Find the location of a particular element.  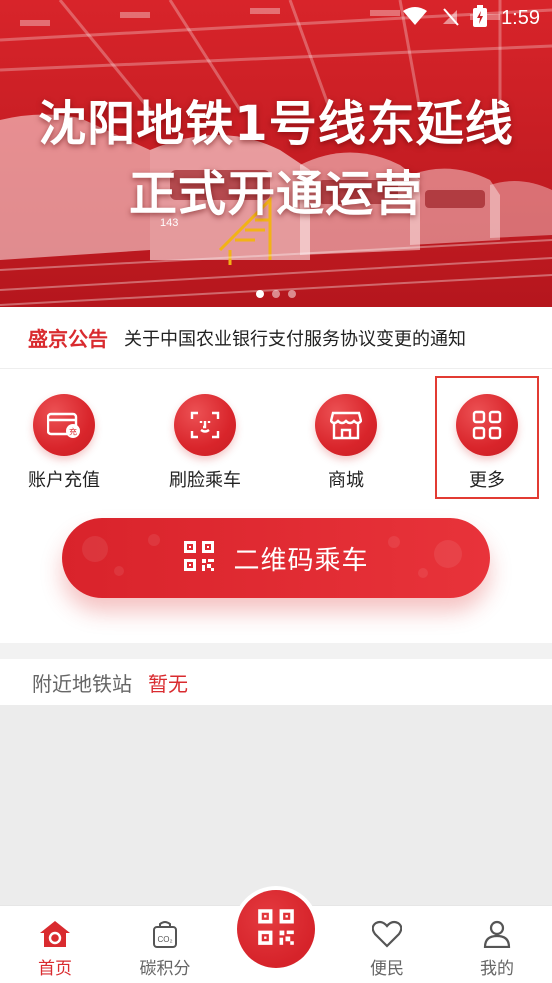

nearby-station-bar: 附近地铁站 暂无 is located at coordinates (276, 682).